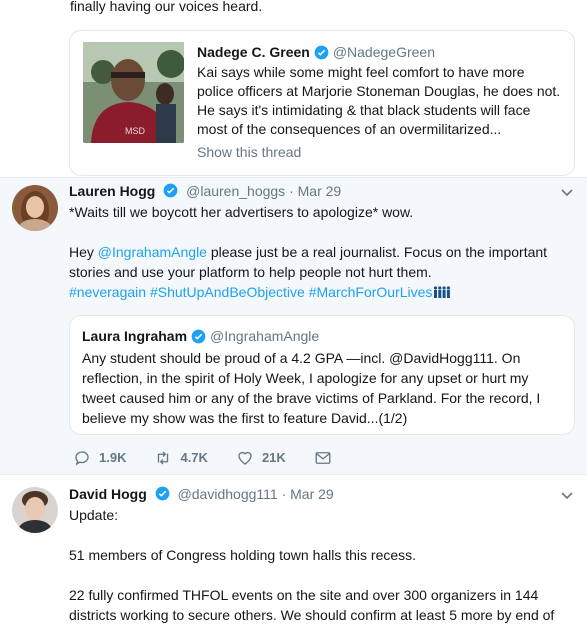 Image resolution: width=587 pixels, height=630 pixels. I want to click on photo-of-speaker: MSD, so click(133, 92).